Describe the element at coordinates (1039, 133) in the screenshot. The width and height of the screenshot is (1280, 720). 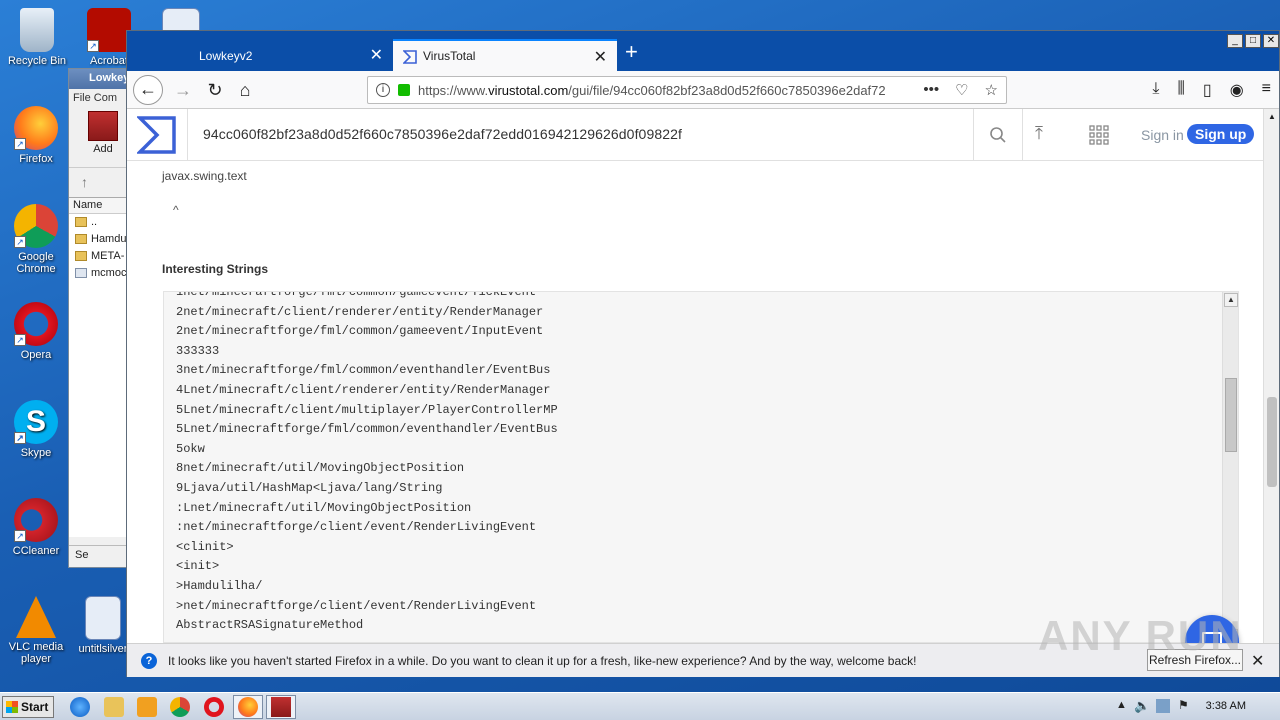
I see `upload-icon: ⤒` at that location.